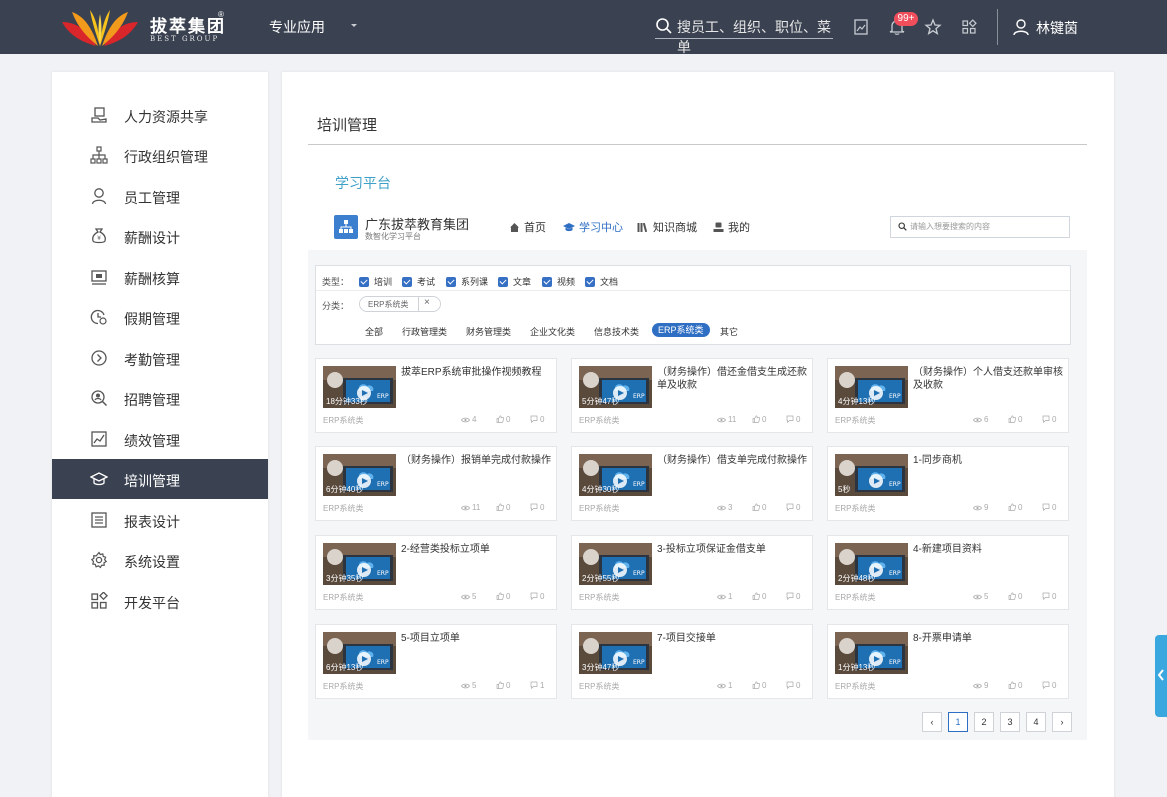 This screenshot has height=797, width=1167. I want to click on user-name: 林键茵, so click(1057, 28).